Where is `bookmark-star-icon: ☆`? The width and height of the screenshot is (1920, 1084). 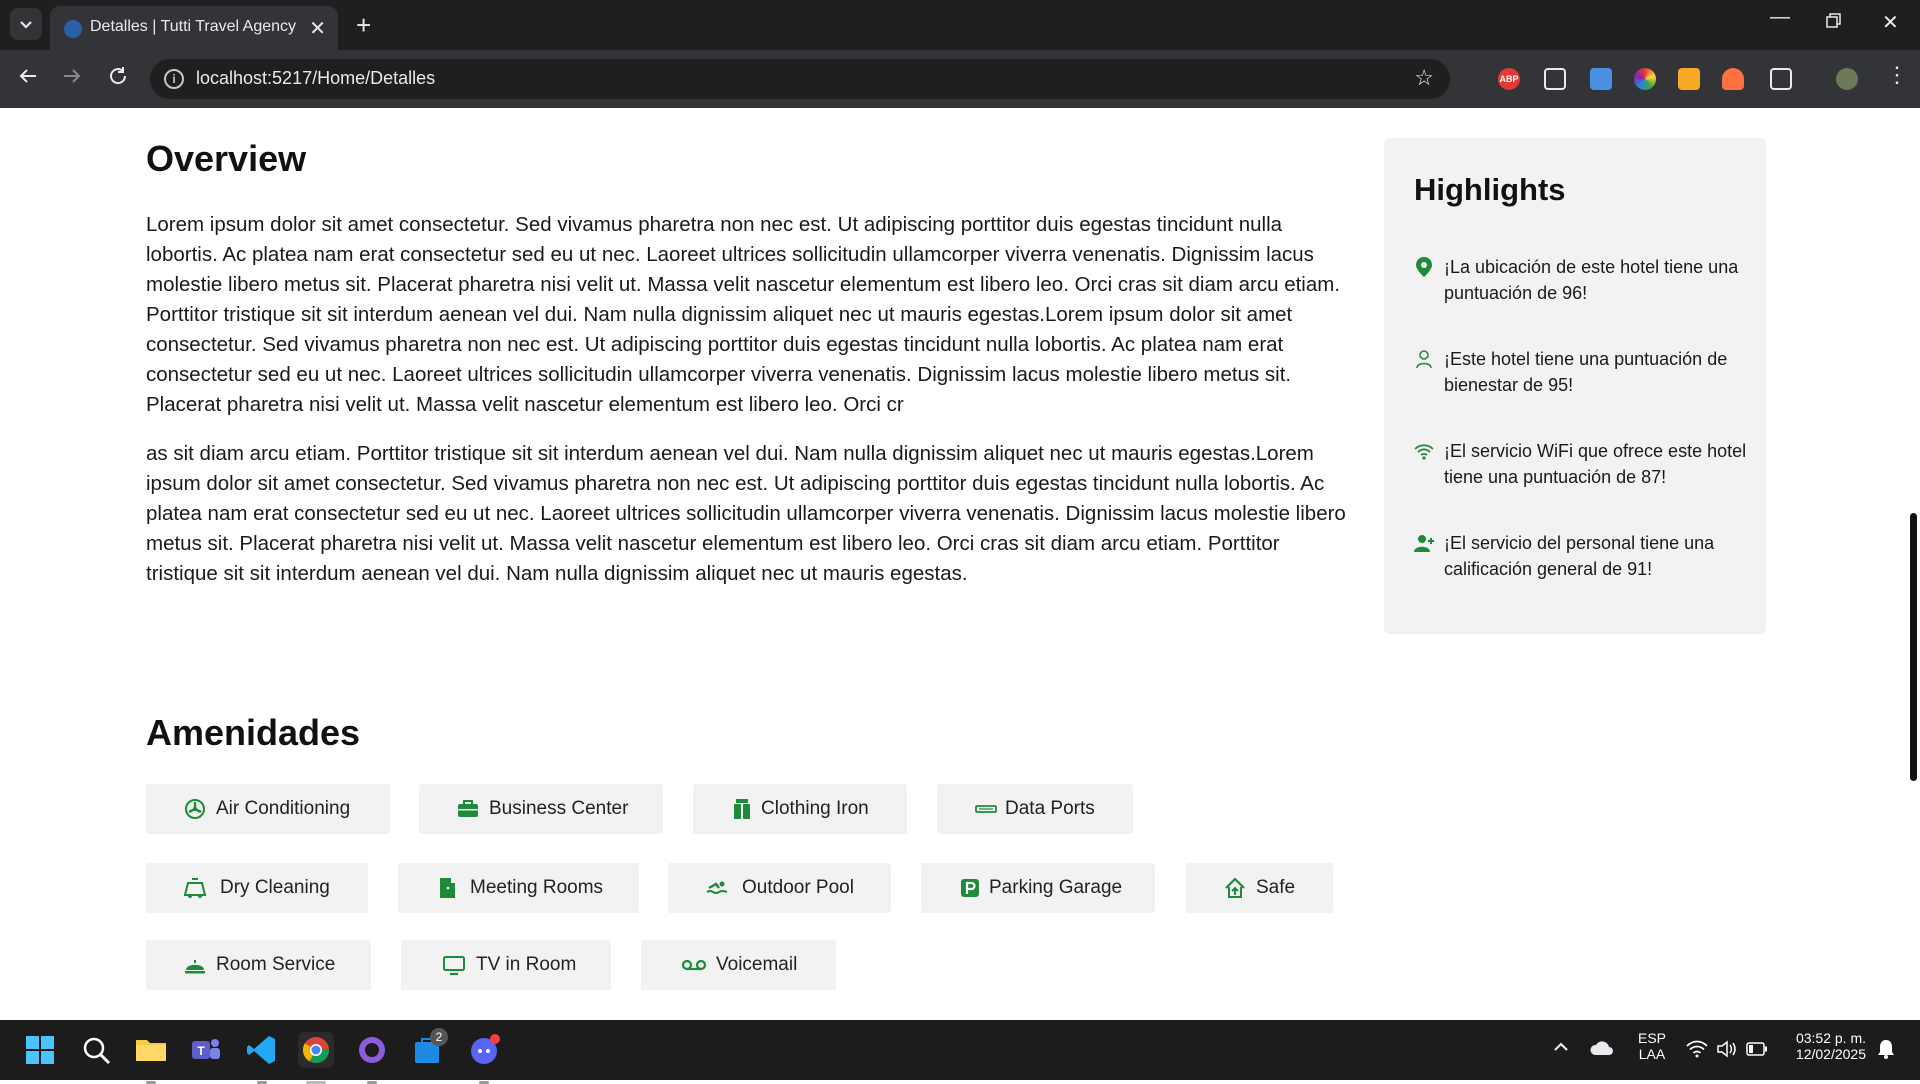
bookmark-star-icon: ☆ is located at coordinates (1424, 78).